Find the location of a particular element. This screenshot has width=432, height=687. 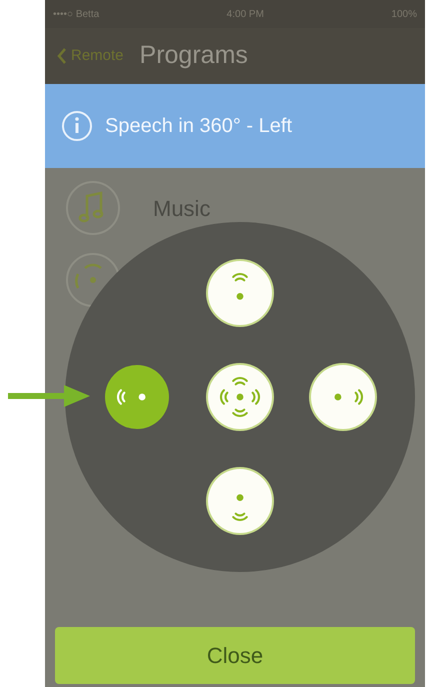

direction-icon is located at coordinates (240, 397).